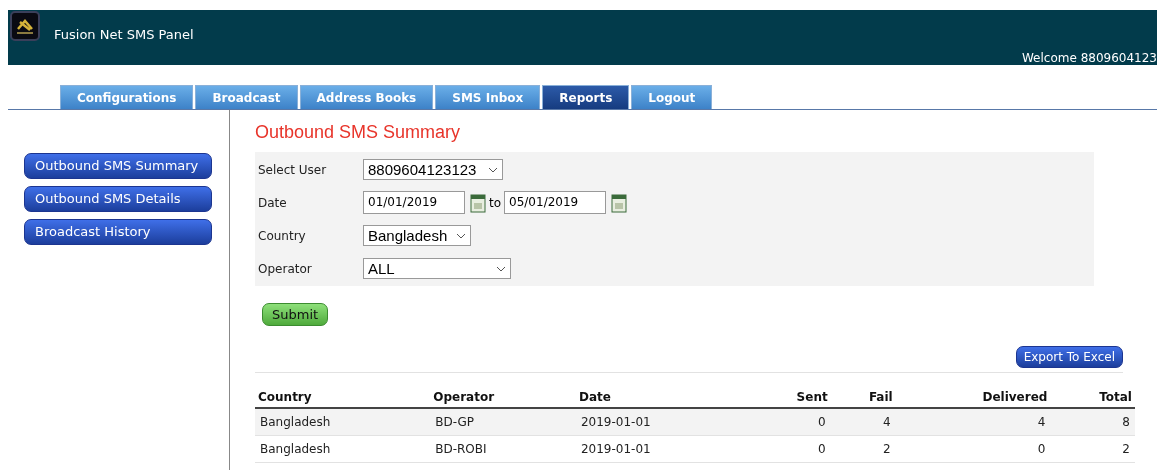  I want to click on welcome-text: Welcome 8809604123, so click(1089, 58).